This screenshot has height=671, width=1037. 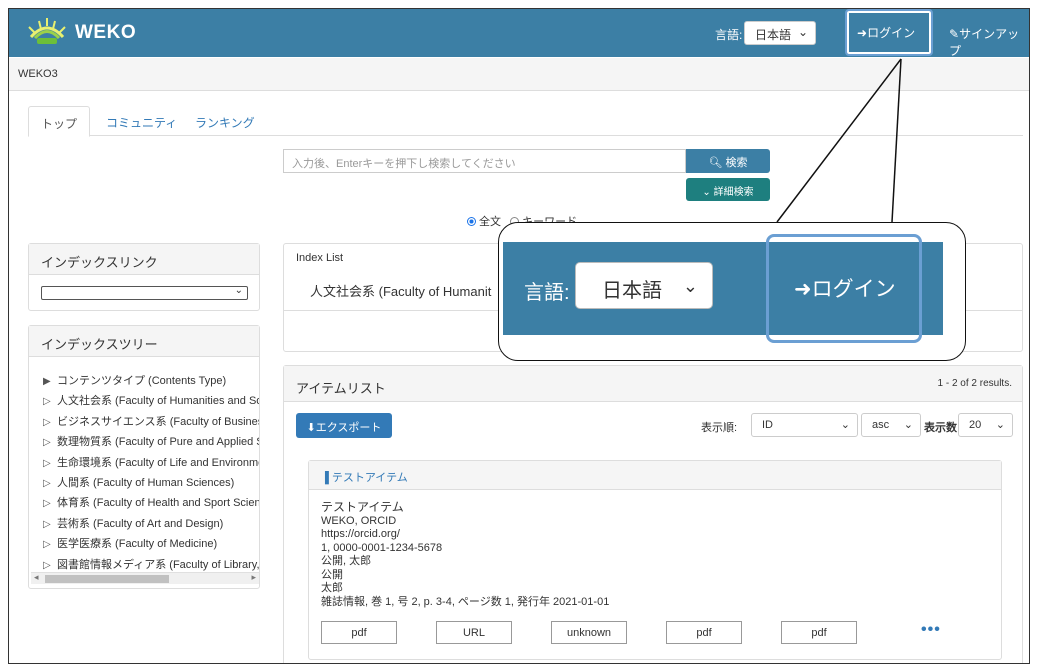 I want to click on tree-item: ▷ 人間系 (Faculty of Human Sciences), so click(x=151, y=484).